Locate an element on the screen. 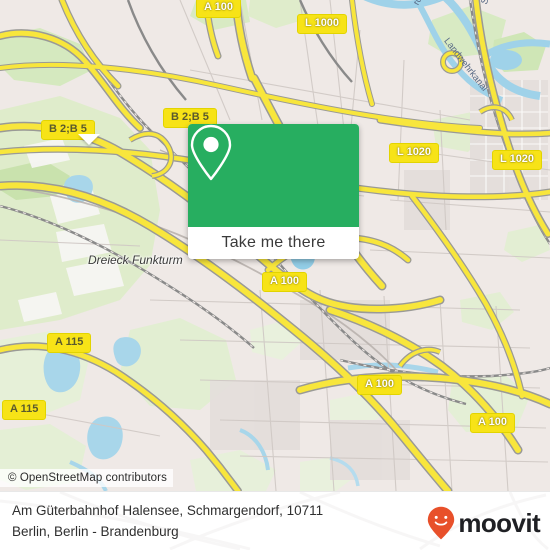 The height and width of the screenshot is (550, 550). moovit-pin-smiley-icon is located at coordinates (441, 523).